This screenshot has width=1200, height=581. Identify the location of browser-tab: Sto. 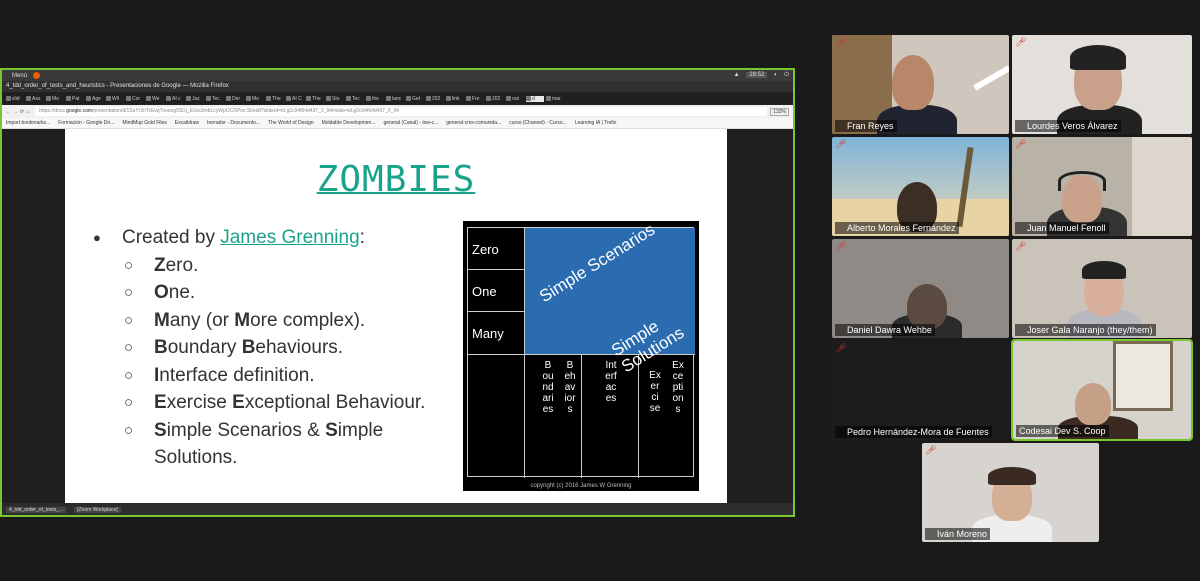
(335, 99).